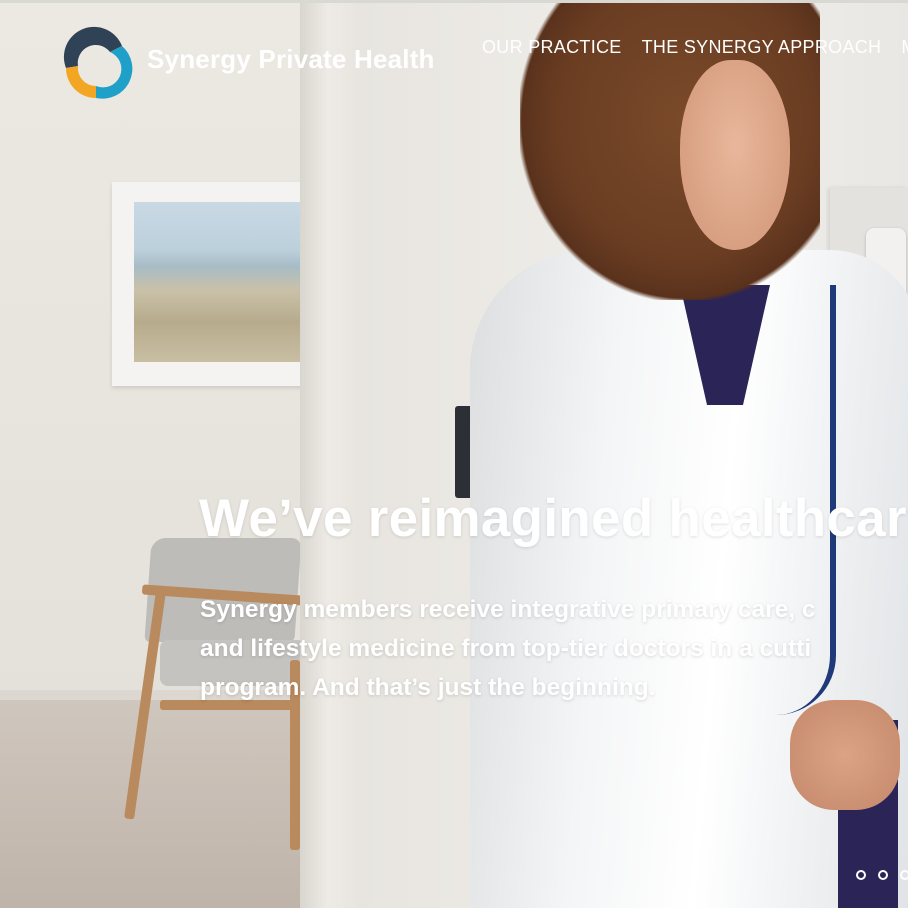 This screenshot has width=908, height=908. What do you see at coordinates (552, 47) in the screenshot?
I see `nav-our-practice: OUR PRACTICE` at bounding box center [552, 47].